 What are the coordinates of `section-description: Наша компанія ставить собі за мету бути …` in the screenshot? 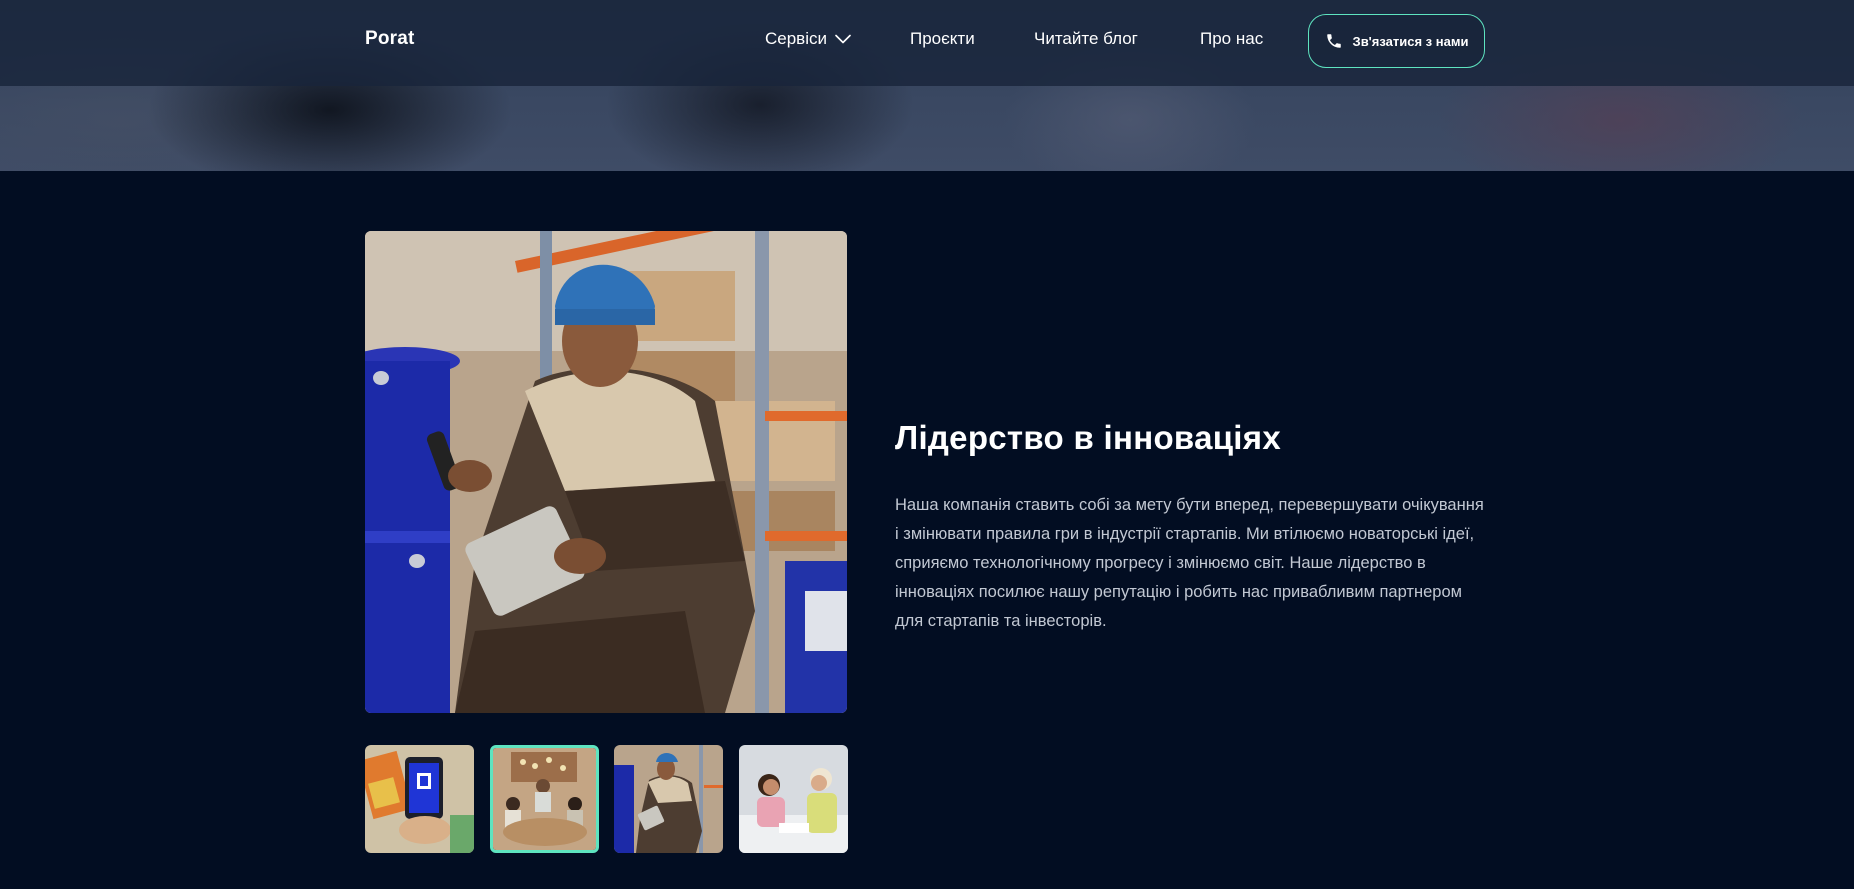 It's located at (1189, 563).